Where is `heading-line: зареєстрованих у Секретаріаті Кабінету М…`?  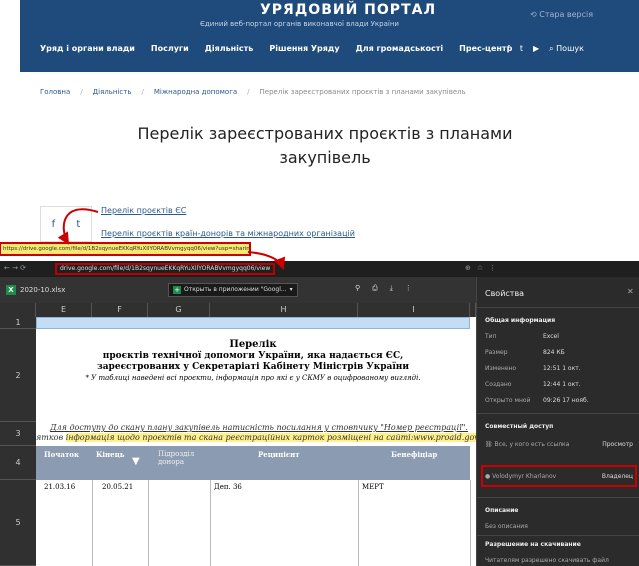 heading-line: зареєстрованих у Секретаріаті Кабінету М… is located at coordinates (253, 367).